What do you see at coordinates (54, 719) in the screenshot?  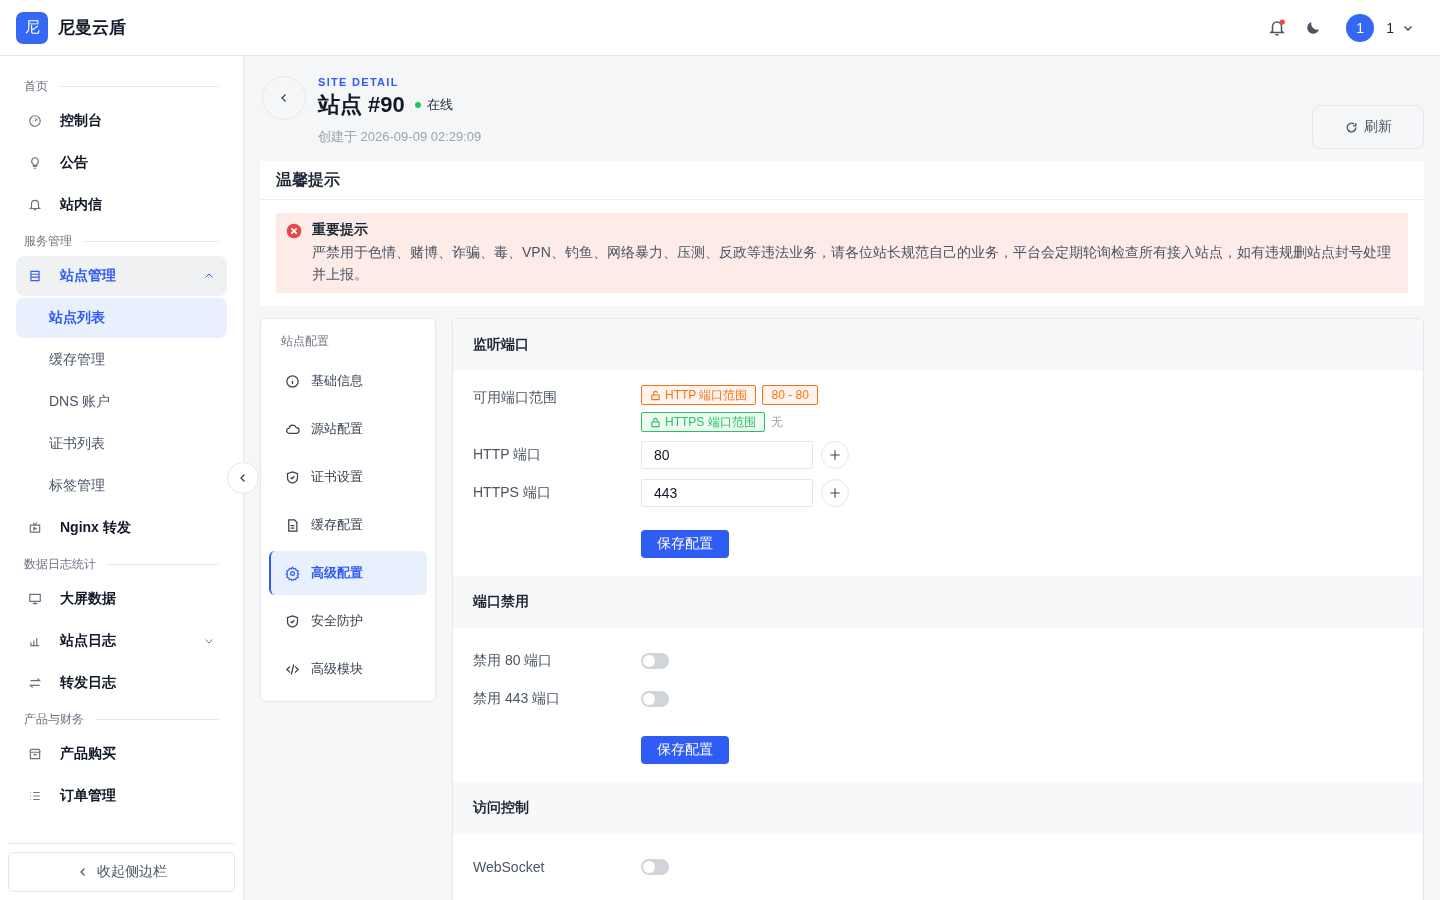 I see `section-label: 产品与财务` at bounding box center [54, 719].